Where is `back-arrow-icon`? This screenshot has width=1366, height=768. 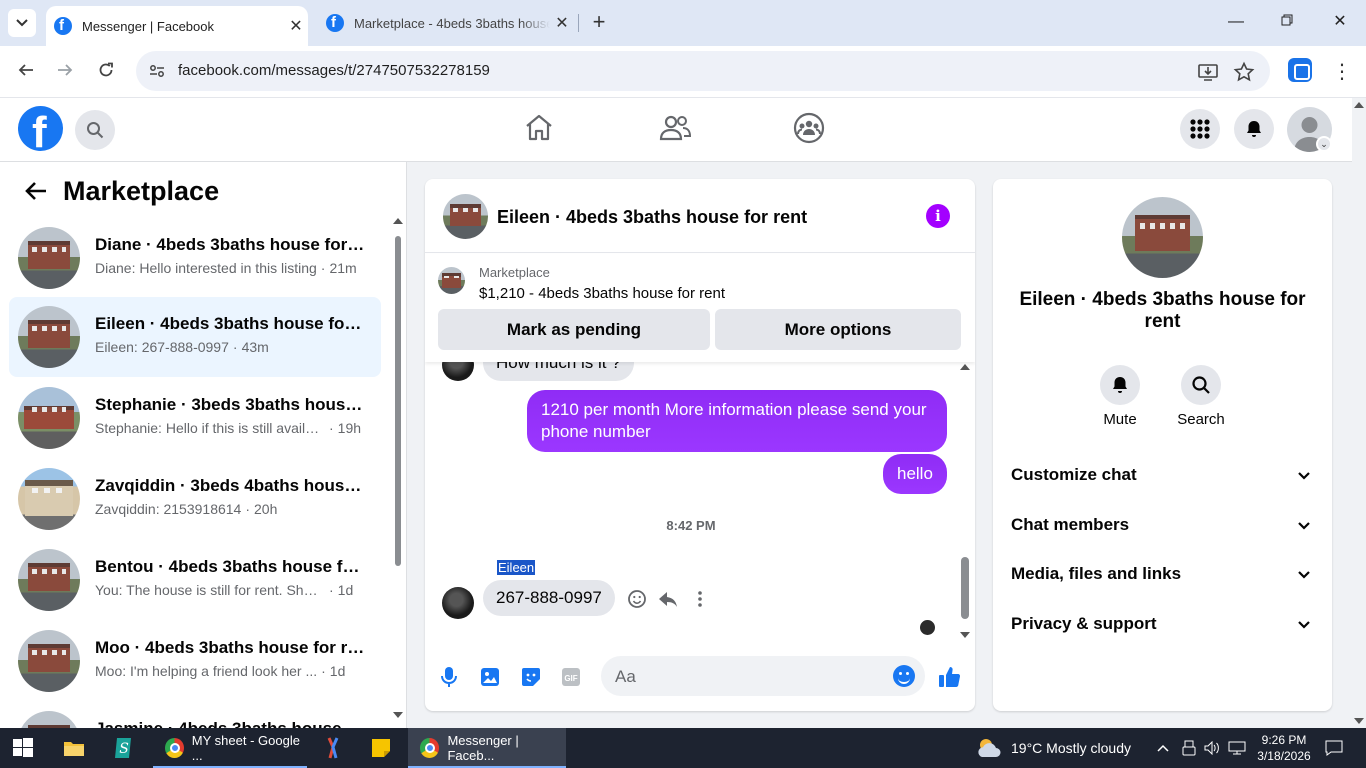 back-arrow-icon is located at coordinates (36, 191).